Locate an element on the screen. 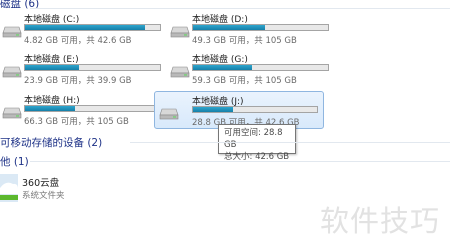 The width and height of the screenshot is (450, 251). section-hard-disks-heading: 磁盘 (6) is located at coordinates (19, 5).